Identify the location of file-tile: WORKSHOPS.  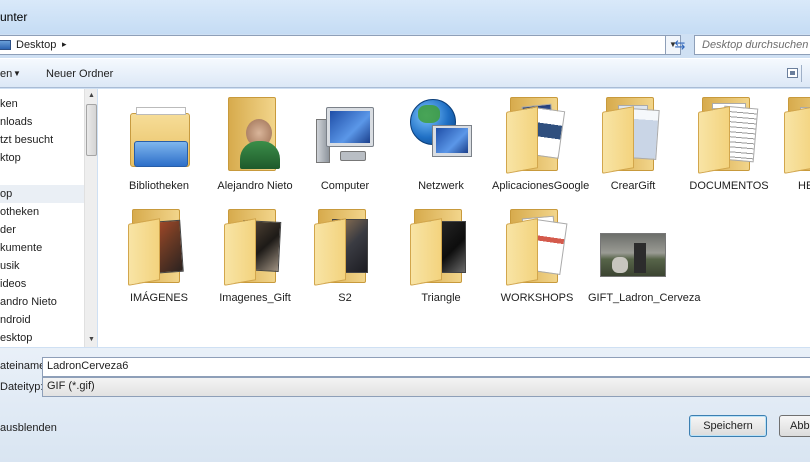
(537, 259).